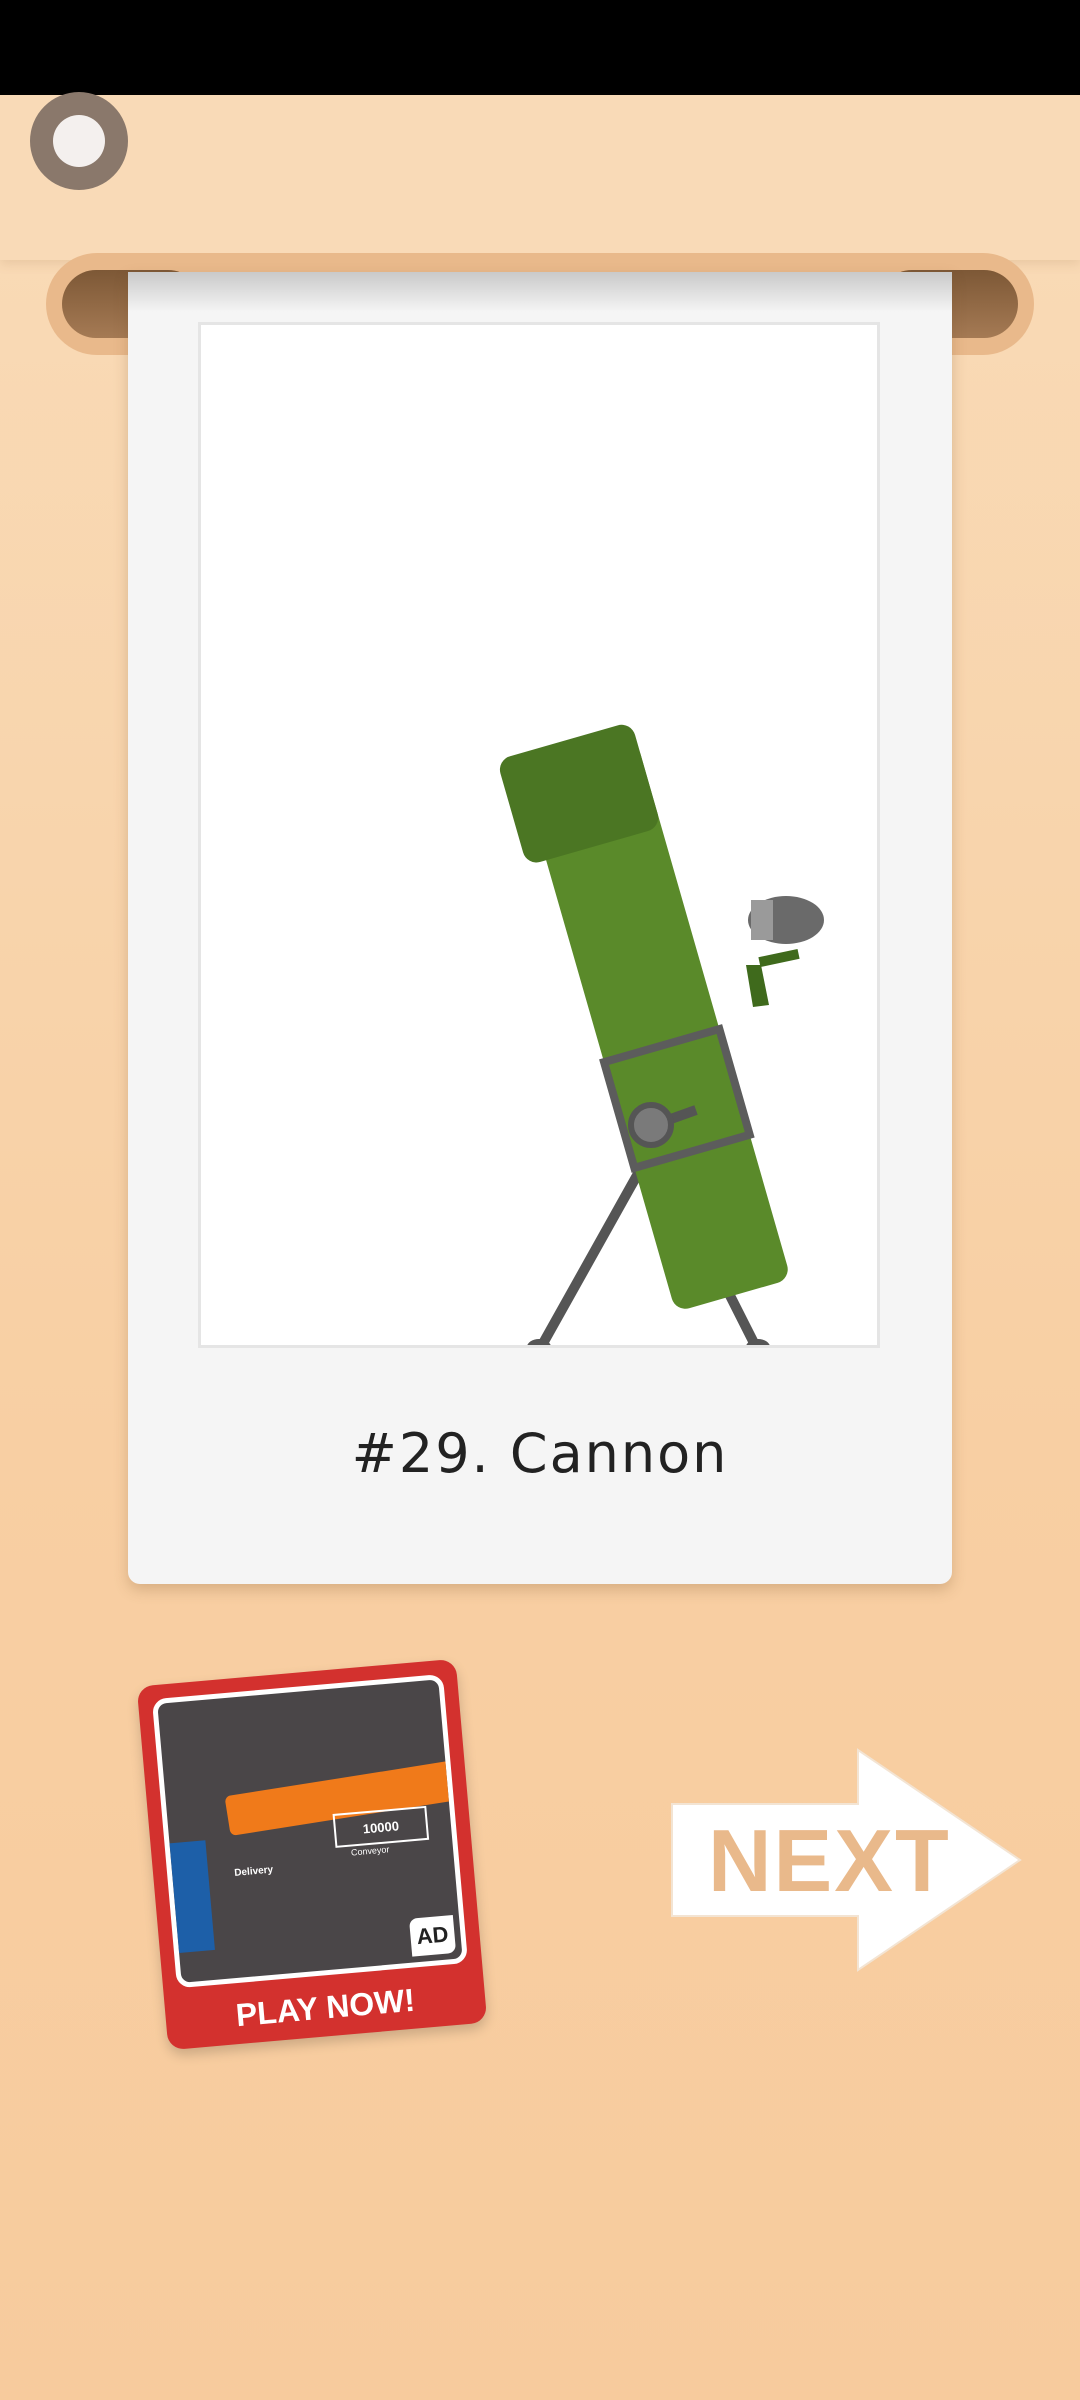  Describe the element at coordinates (540, 1453) in the screenshot. I see `picture-caption: #29. Cannon` at that location.